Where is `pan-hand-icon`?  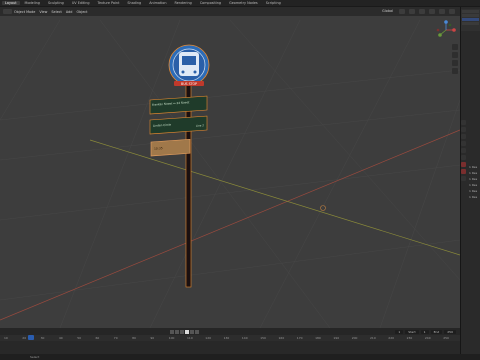
pan-hand-icon is located at coordinates (455, 55).